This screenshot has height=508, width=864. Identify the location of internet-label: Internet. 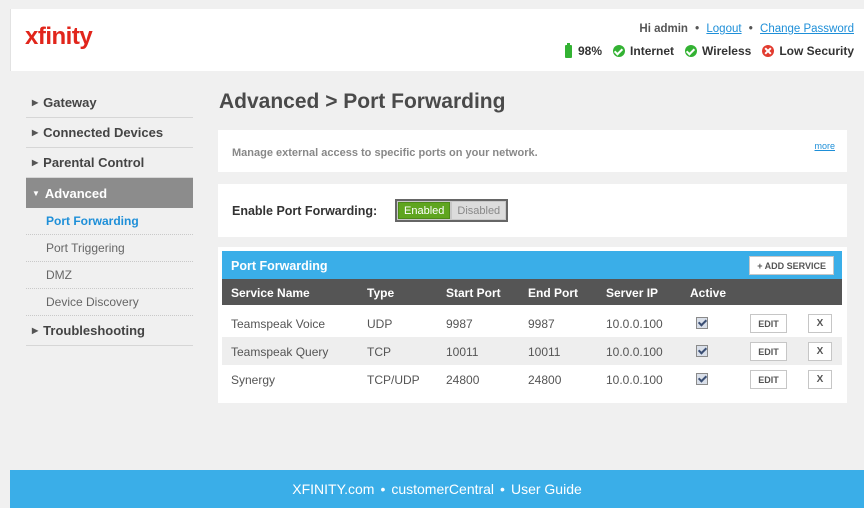
(652, 51).